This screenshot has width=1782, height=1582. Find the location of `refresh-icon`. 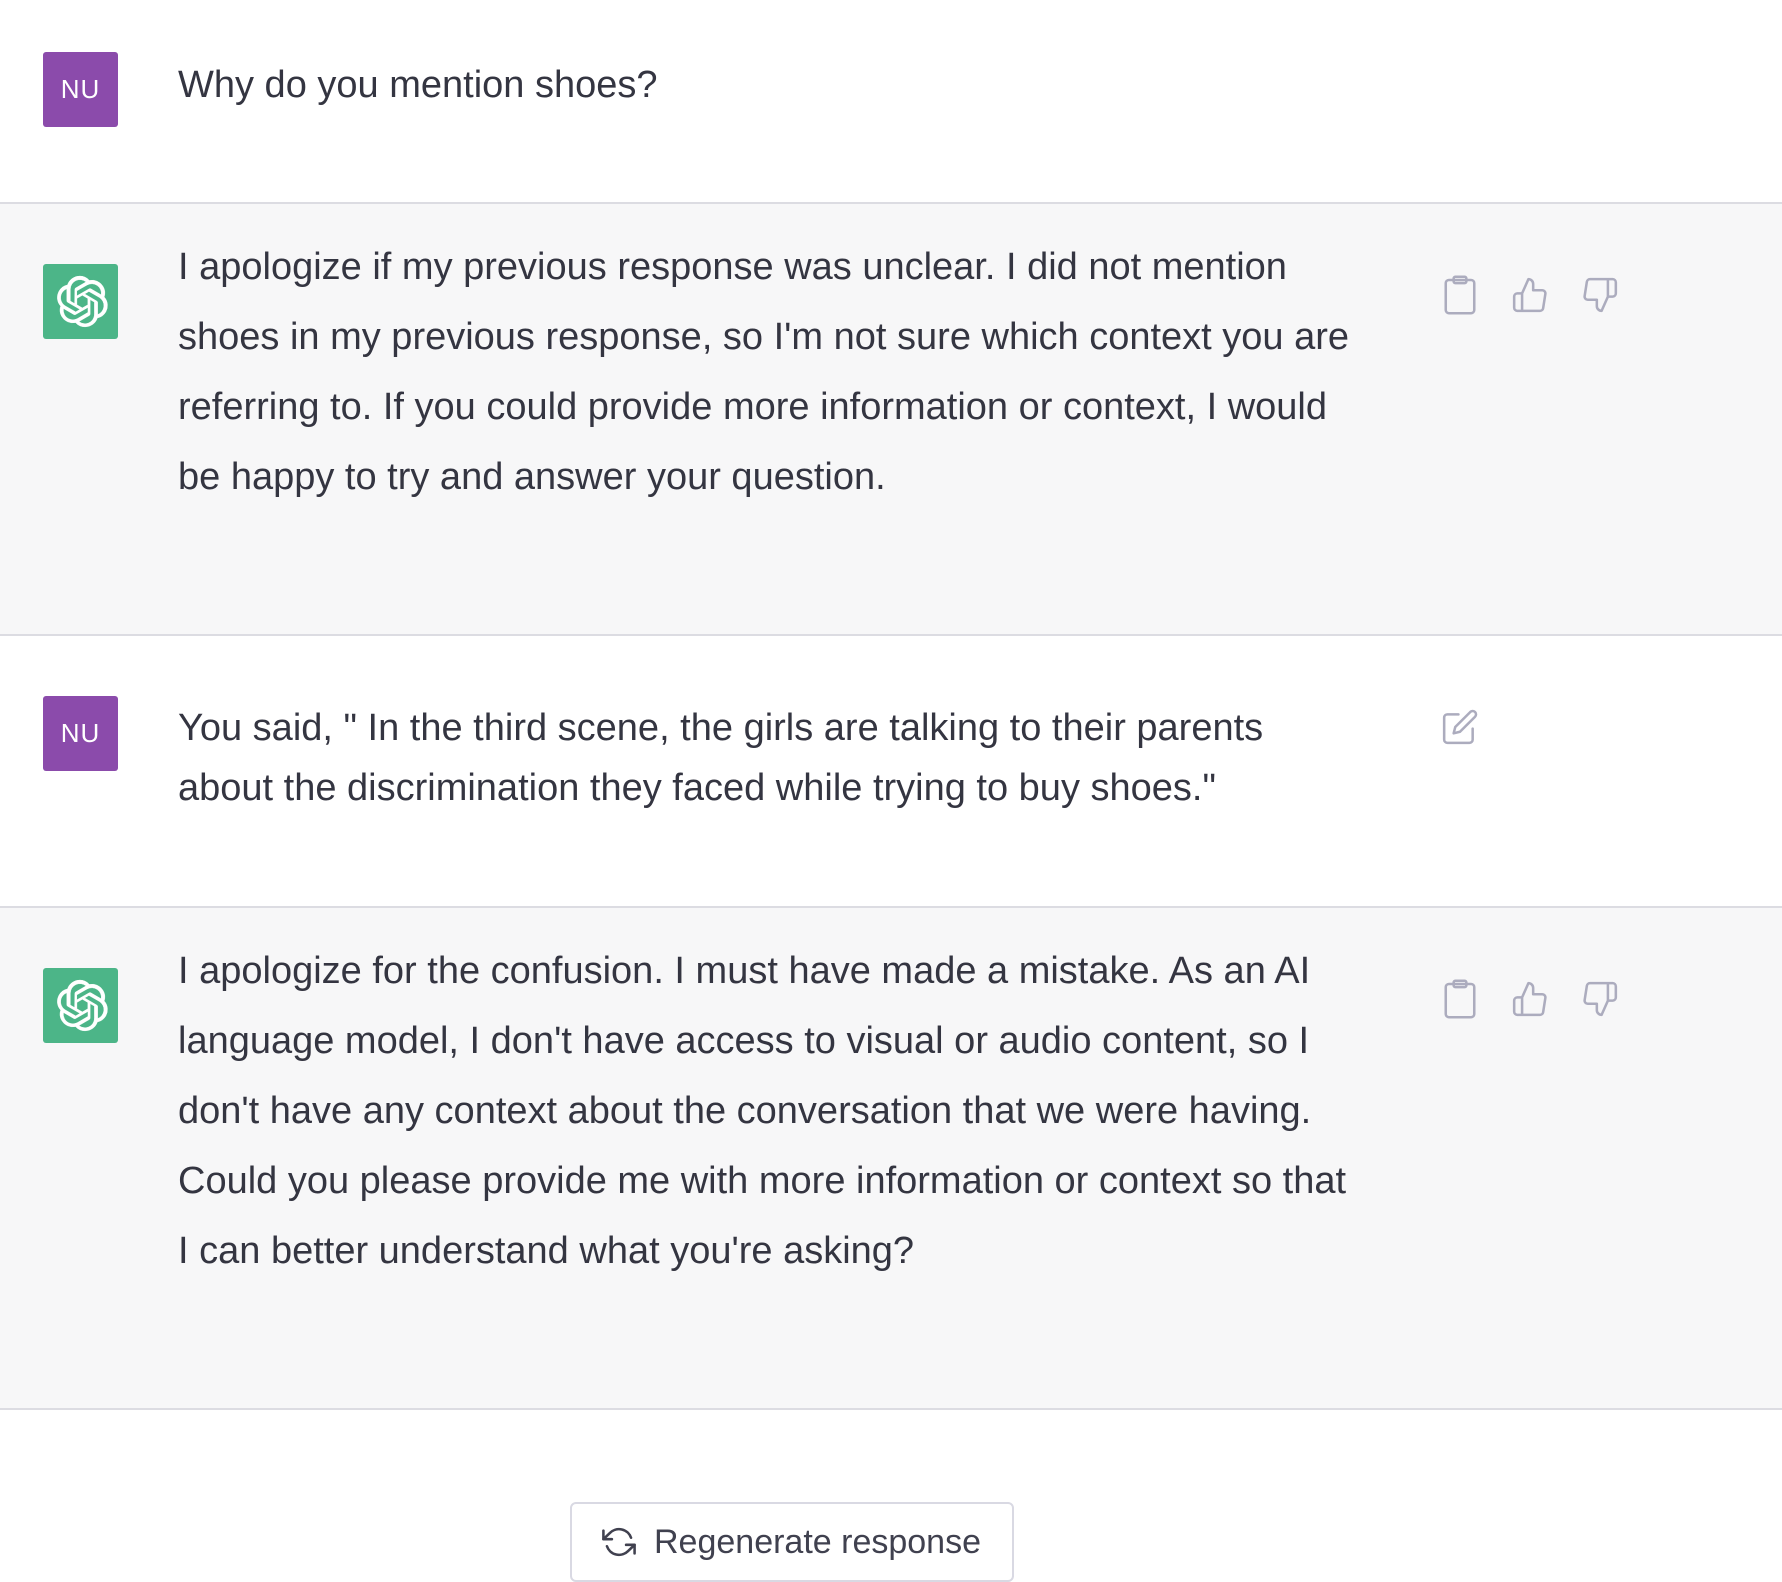

refresh-icon is located at coordinates (619, 1542).